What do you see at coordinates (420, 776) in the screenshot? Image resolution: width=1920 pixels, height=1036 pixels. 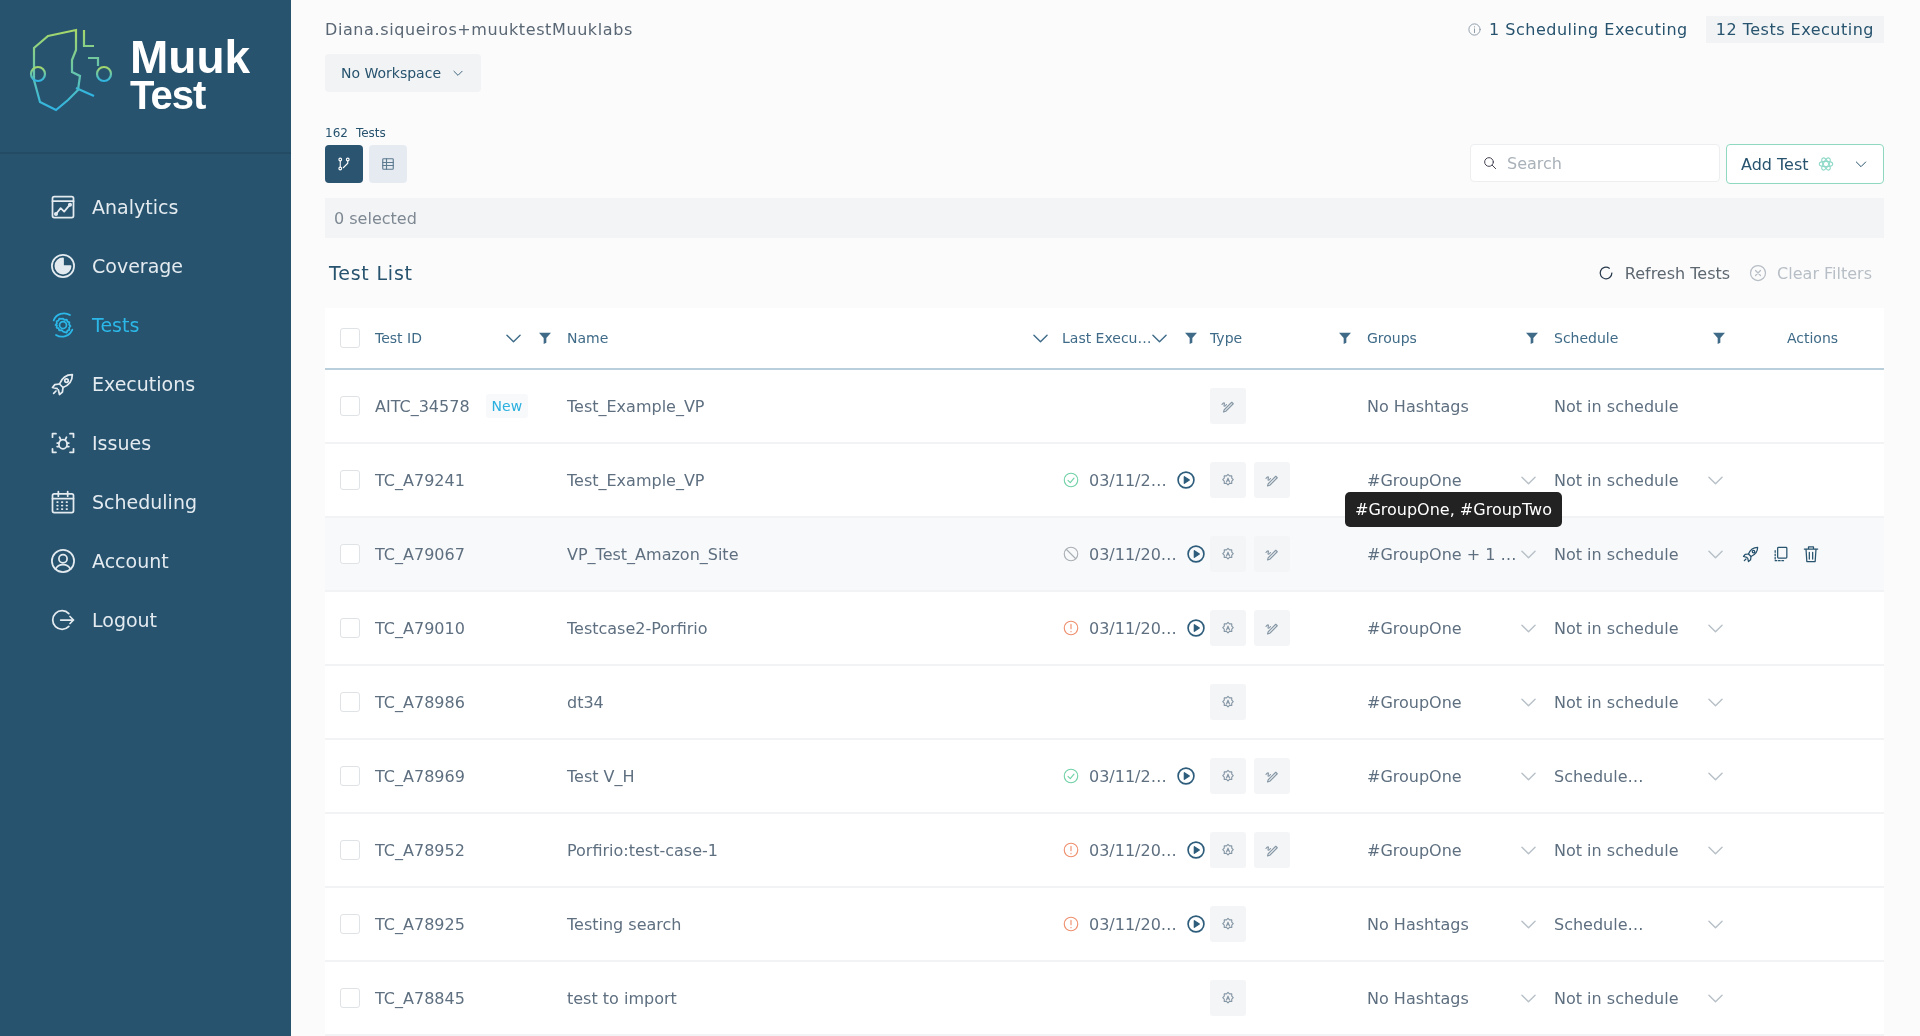 I see `table-cell: TC_A78969` at bounding box center [420, 776].